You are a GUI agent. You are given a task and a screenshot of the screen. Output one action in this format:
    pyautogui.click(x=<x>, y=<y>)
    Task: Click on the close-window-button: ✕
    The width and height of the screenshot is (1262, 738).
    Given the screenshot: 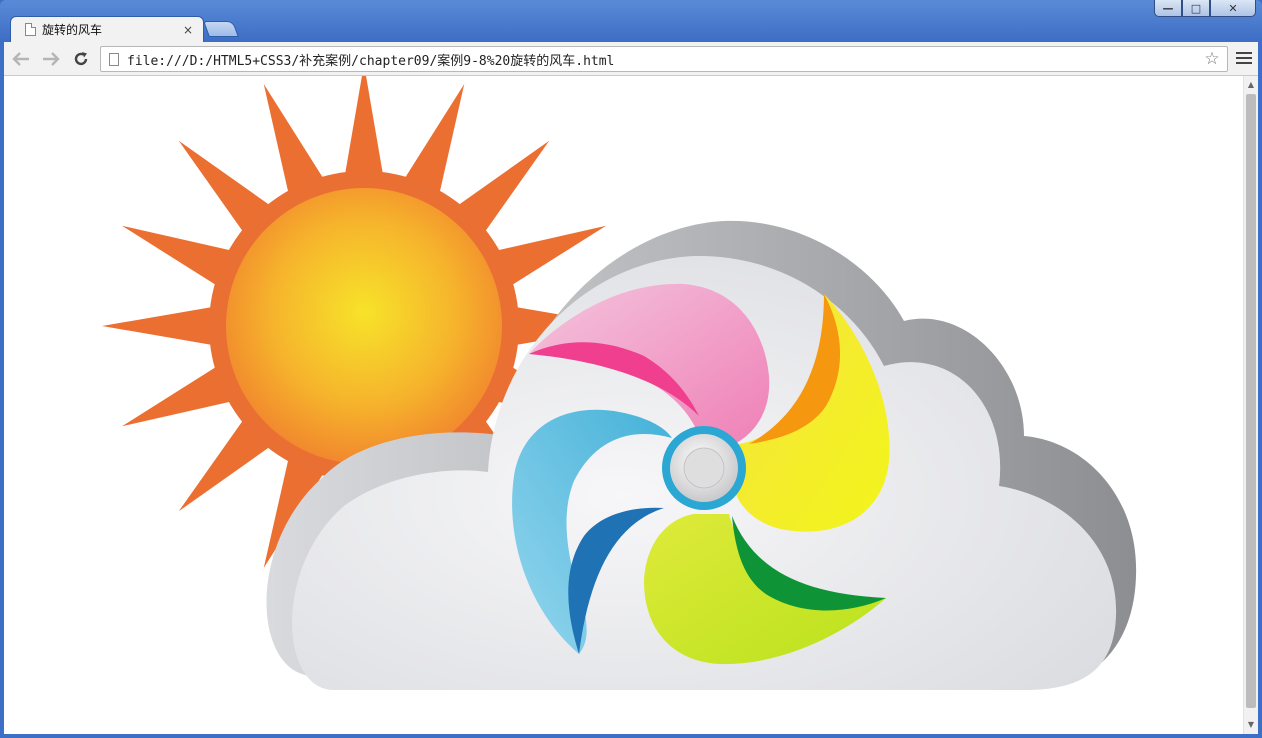 What is the action you would take?
    pyautogui.click(x=1233, y=8)
    